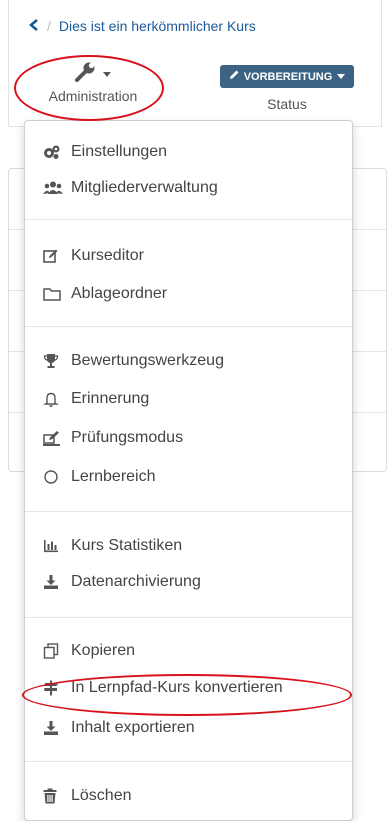  Describe the element at coordinates (93, 96) in the screenshot. I see `administration-label: Administration` at that location.